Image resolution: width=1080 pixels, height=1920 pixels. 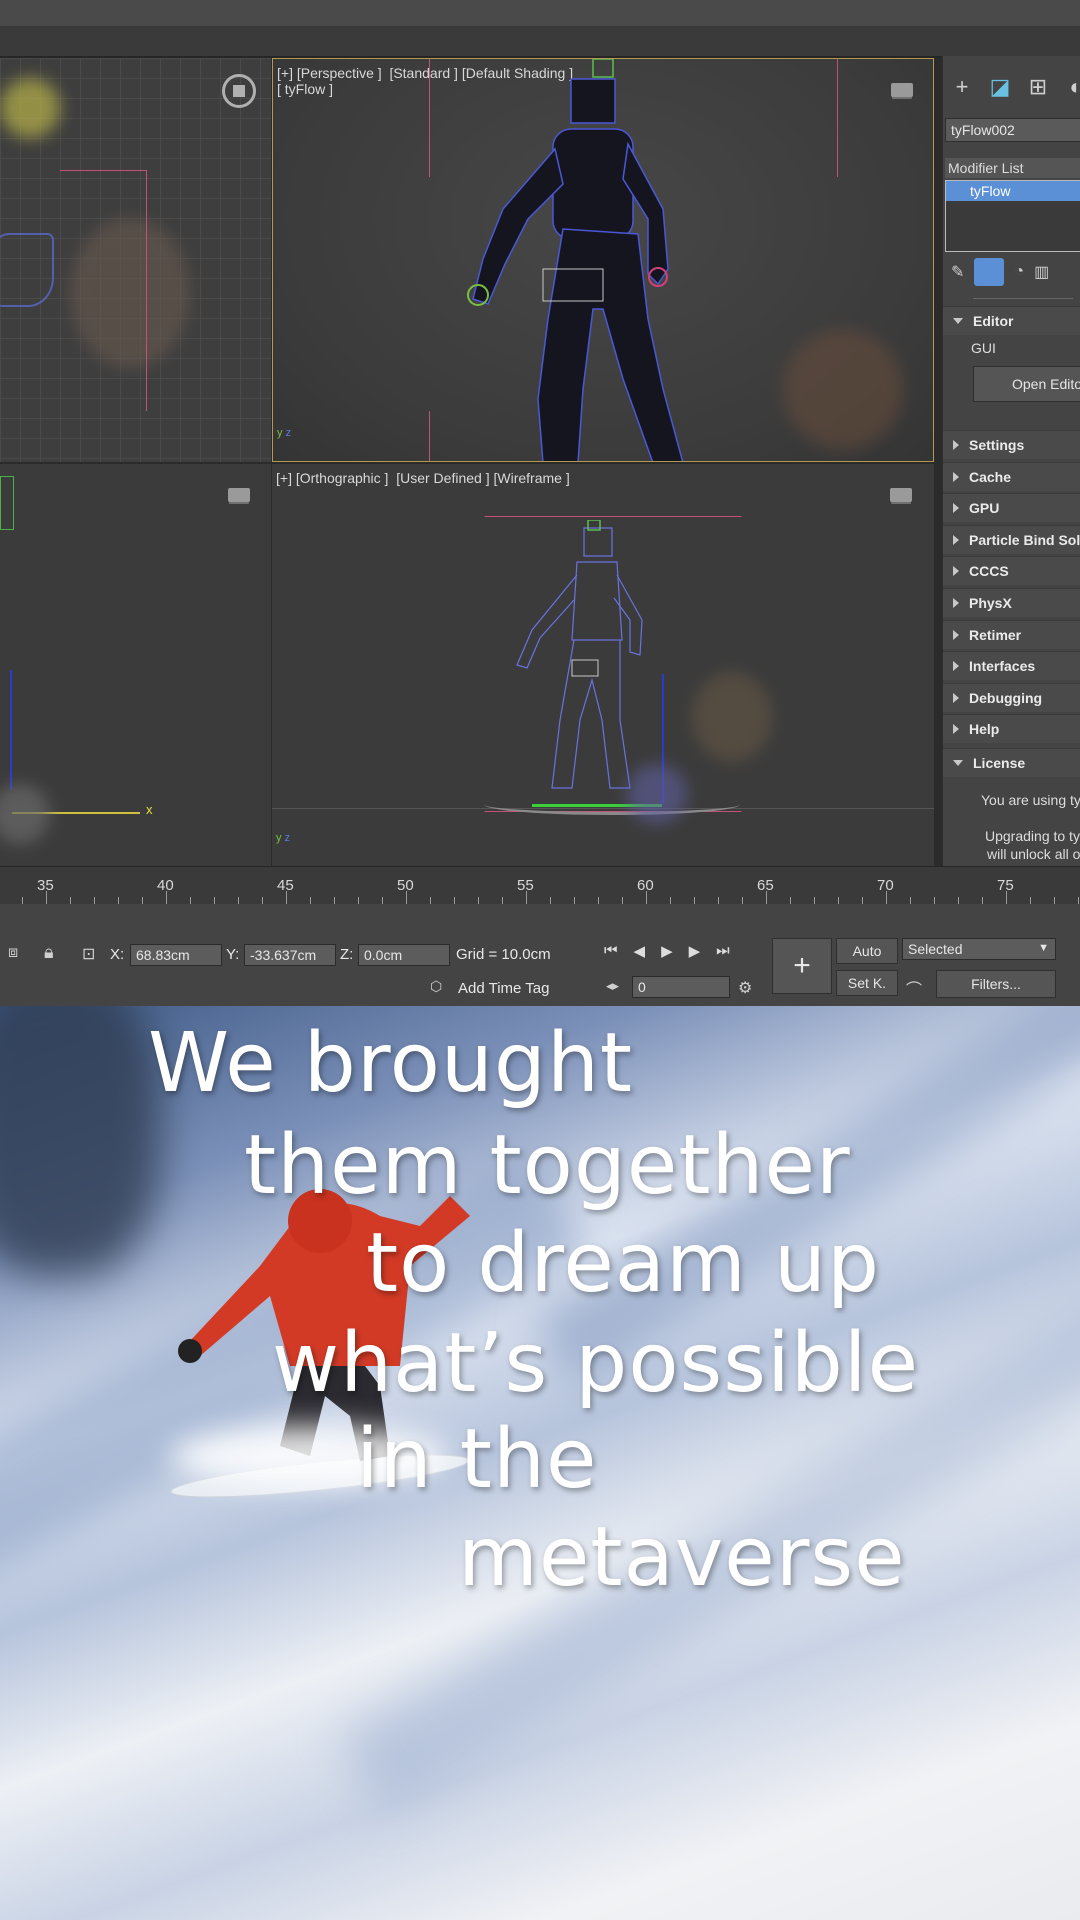 What do you see at coordinates (11, 730) in the screenshot?
I see `z-axis-arrow` at bounding box center [11, 730].